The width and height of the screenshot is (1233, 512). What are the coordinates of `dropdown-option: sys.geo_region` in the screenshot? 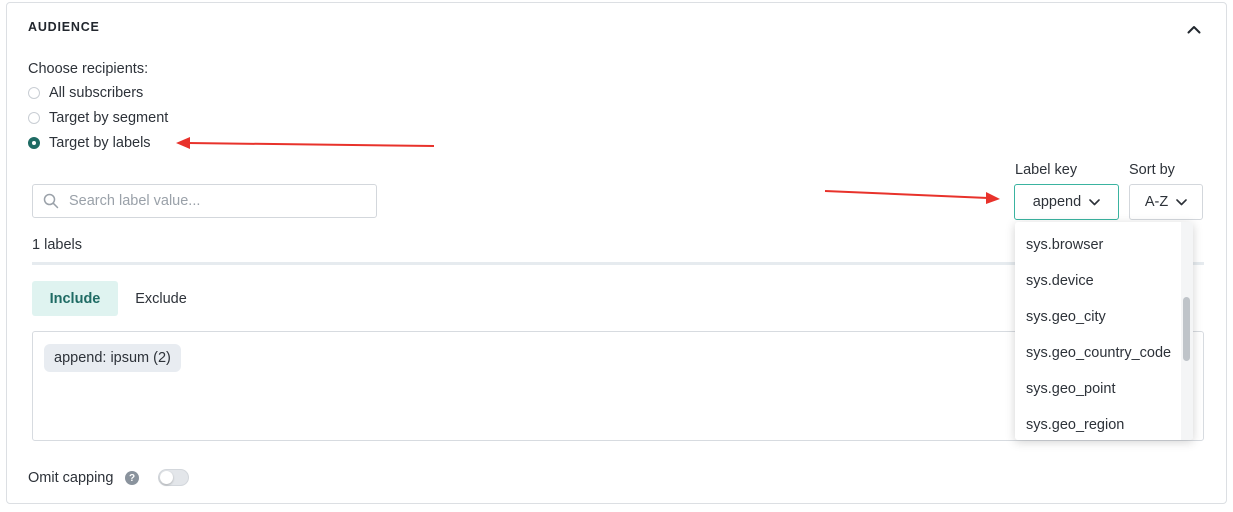 It's located at (1075, 425).